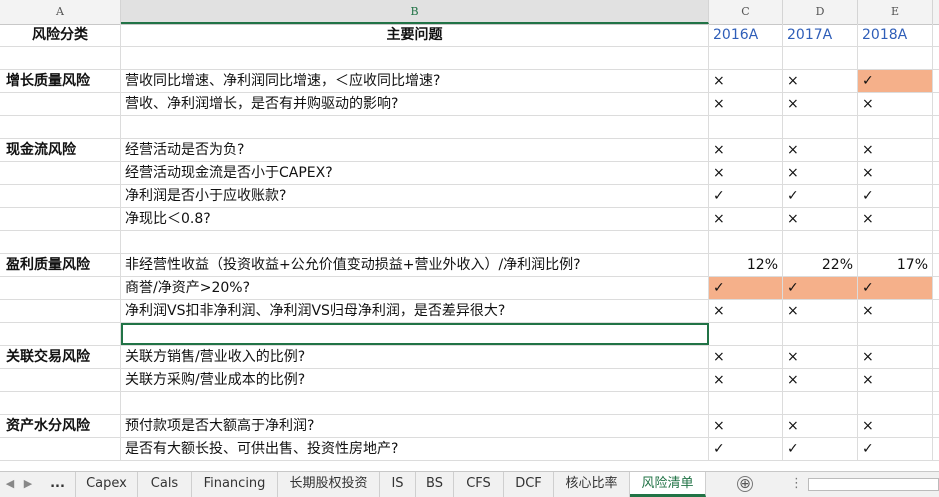  What do you see at coordinates (415, 150) in the screenshot?
I see `cell-b: 经营活动是否为负?` at bounding box center [415, 150].